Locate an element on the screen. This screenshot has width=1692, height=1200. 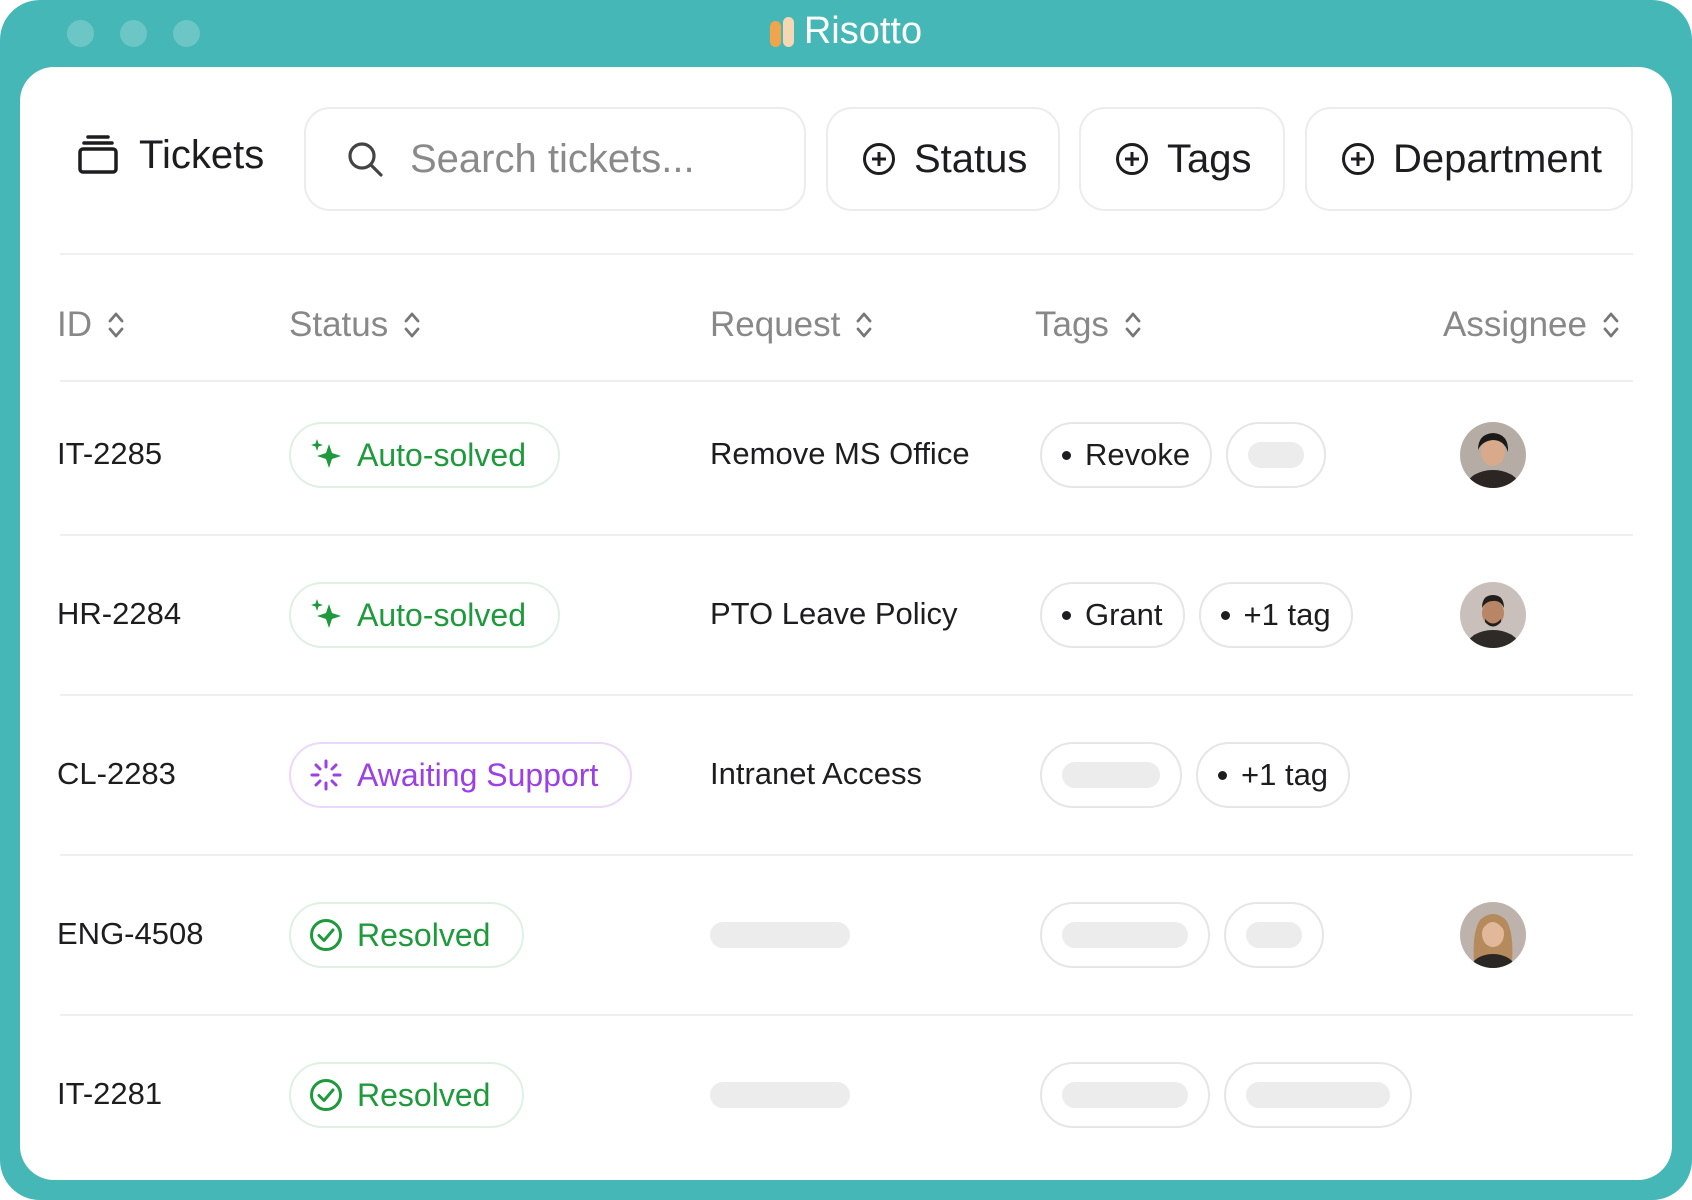
tags-cell: Grant +1 tag is located at coordinates (1196, 615).